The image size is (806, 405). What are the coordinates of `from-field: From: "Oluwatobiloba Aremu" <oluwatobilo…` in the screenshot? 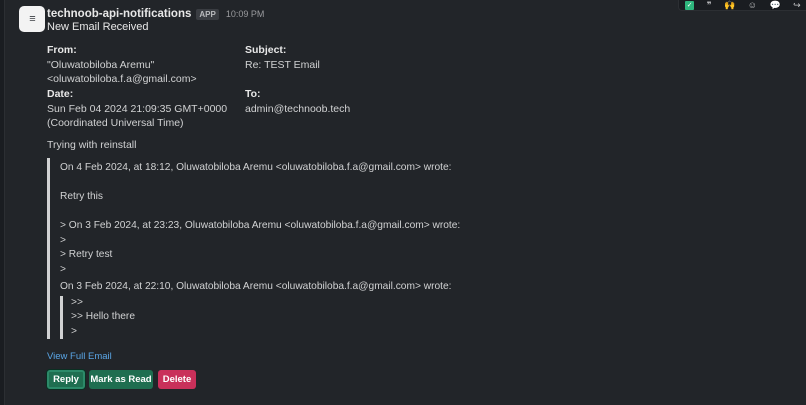 It's located at (122, 65).